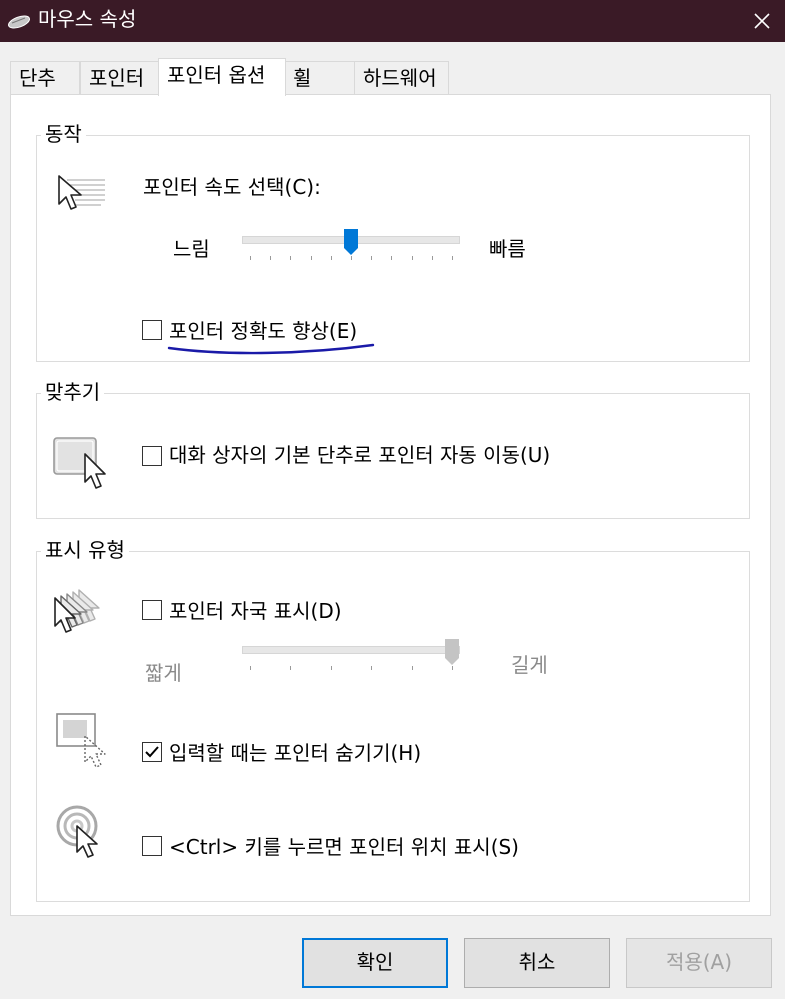 The width and height of the screenshot is (785, 999). What do you see at coordinates (352, 658) in the screenshot?
I see `trails-length-slider` at bounding box center [352, 658].